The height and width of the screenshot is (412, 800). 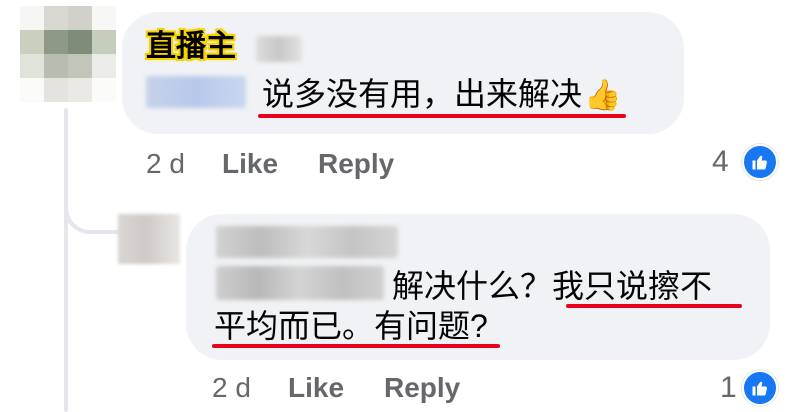 What do you see at coordinates (441, 95) in the screenshot?
I see `comment-text: 说多没有用，出来解决👍` at bounding box center [441, 95].